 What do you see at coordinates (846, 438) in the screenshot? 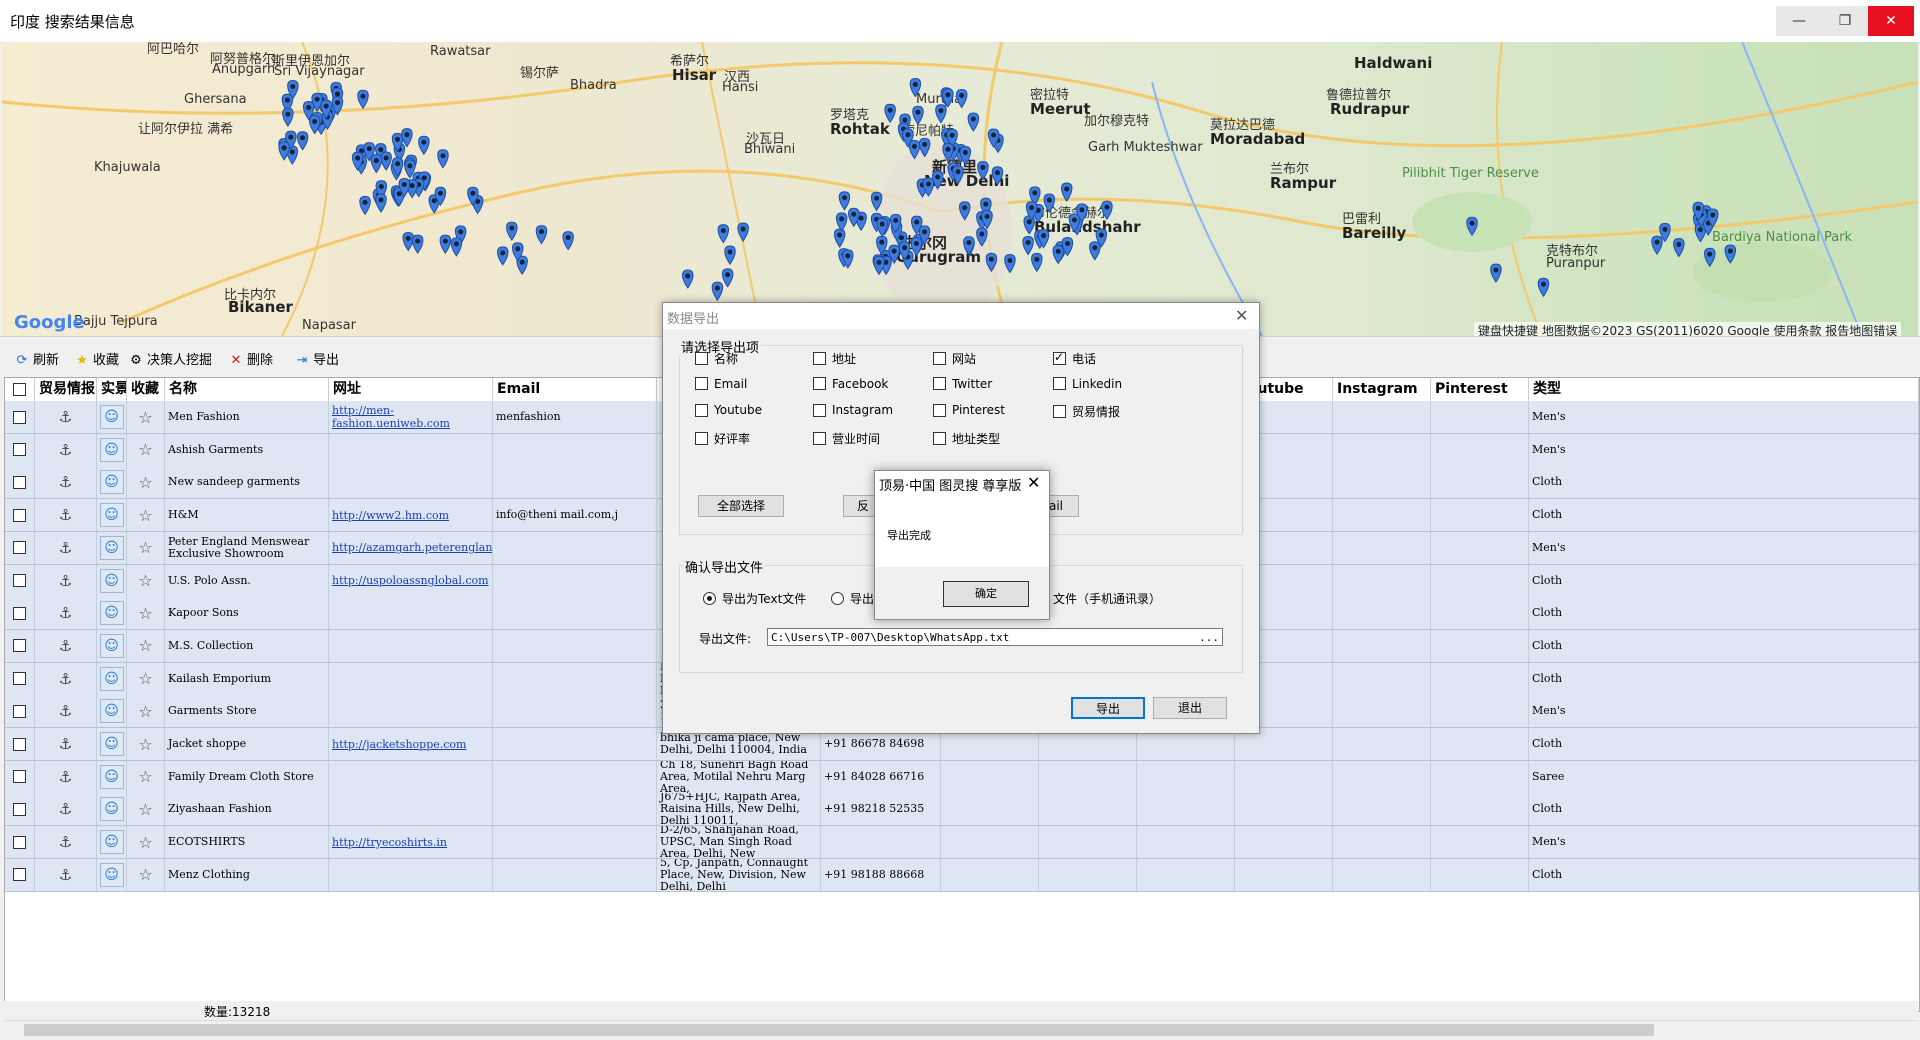
I see `export-option-checkbox: 营业时间` at bounding box center [846, 438].